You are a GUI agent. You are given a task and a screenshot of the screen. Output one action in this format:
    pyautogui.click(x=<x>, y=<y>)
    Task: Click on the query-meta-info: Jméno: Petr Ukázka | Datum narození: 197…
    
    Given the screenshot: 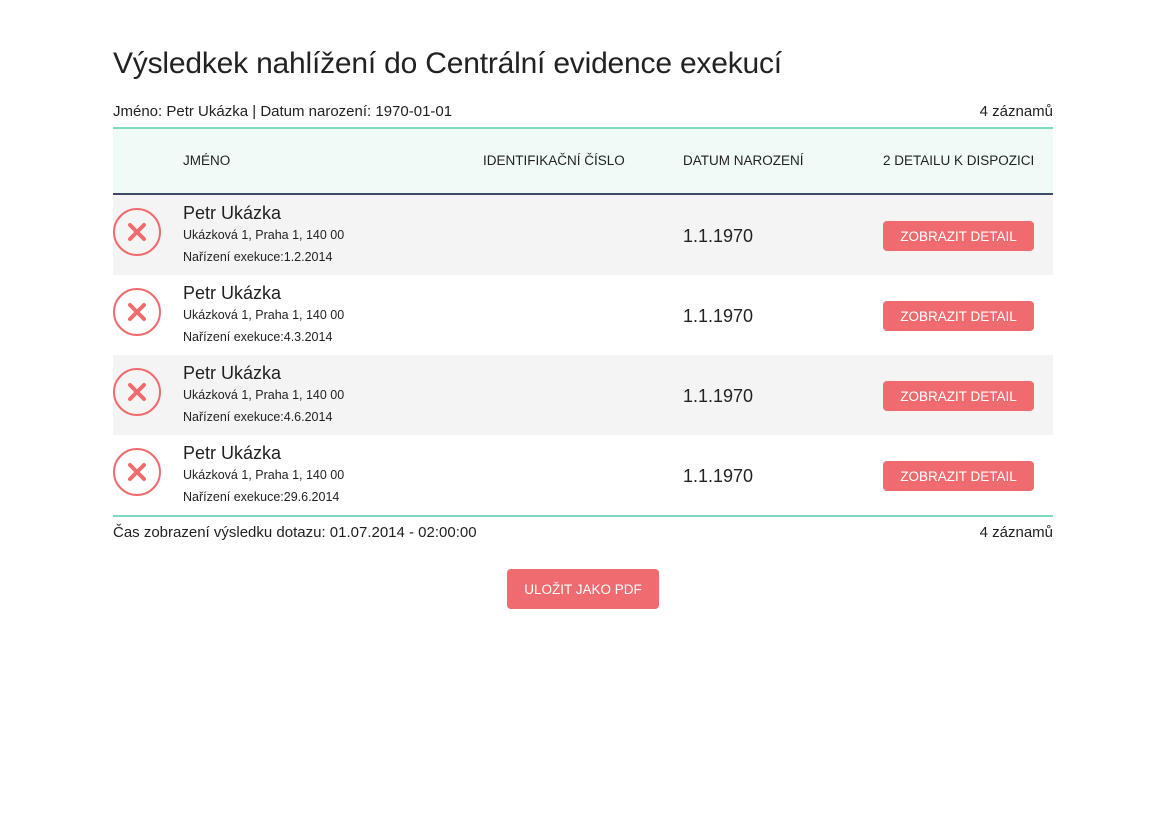 What is the action you would take?
    pyautogui.click(x=282, y=111)
    